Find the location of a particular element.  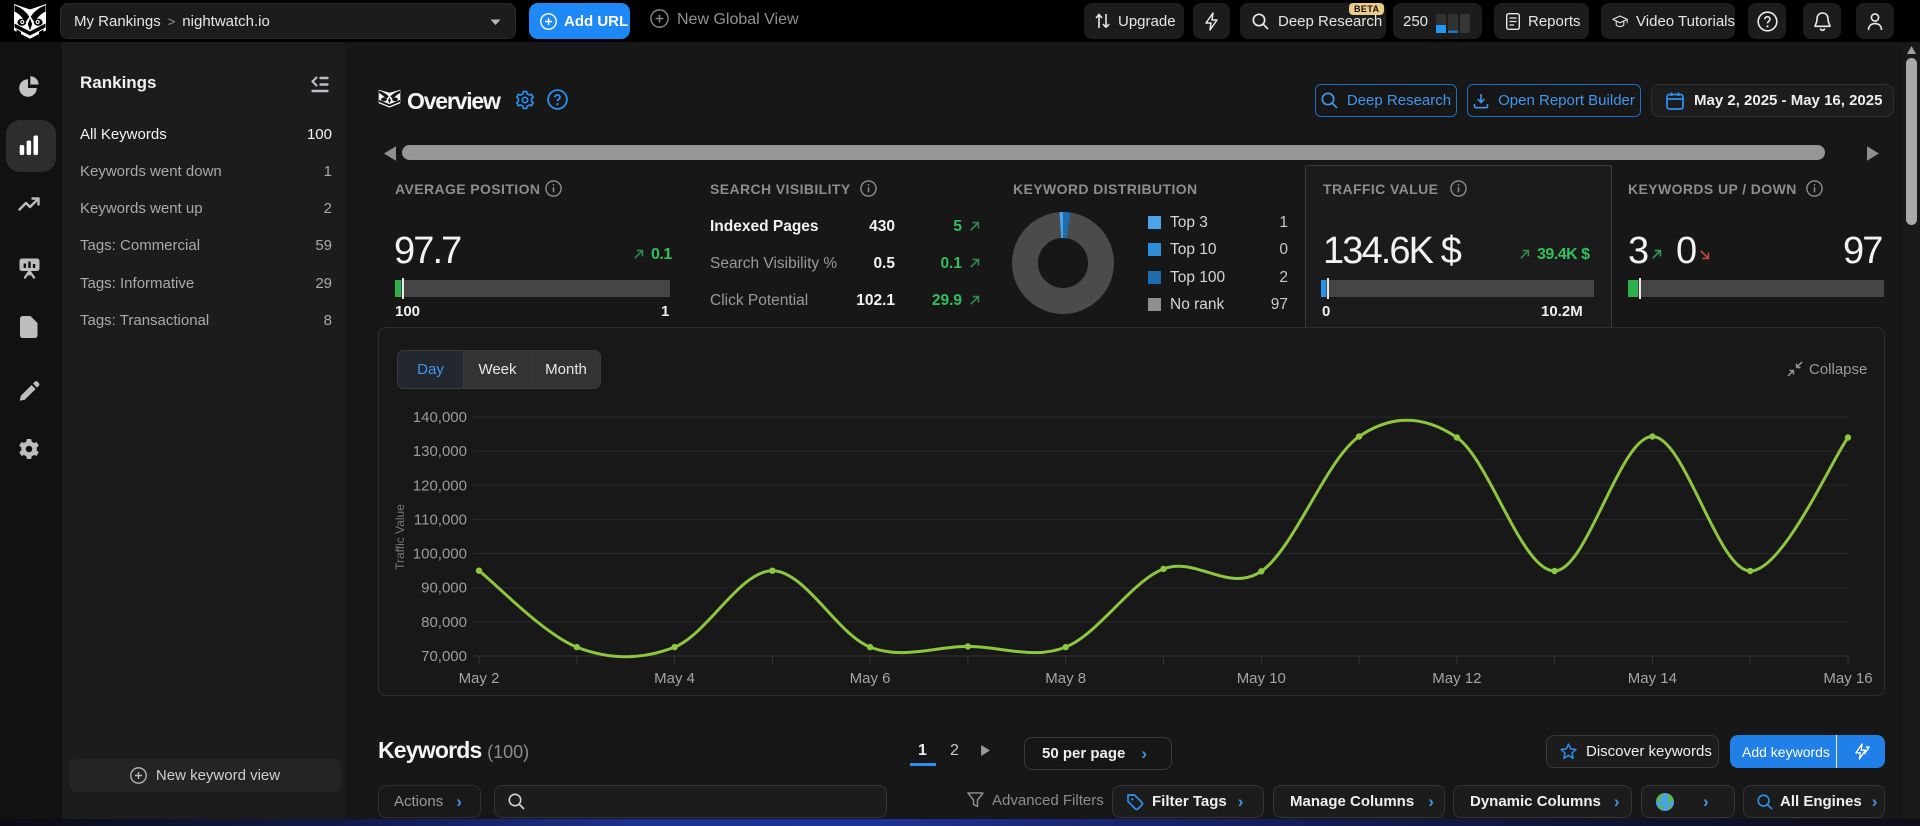

svg-text: May 10 is located at coordinates (1261, 678).